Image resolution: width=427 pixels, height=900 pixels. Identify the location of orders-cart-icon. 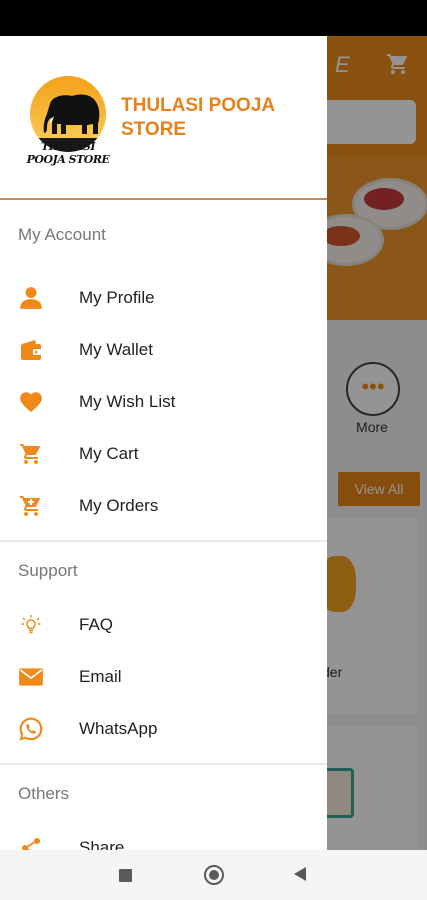
(31, 506).